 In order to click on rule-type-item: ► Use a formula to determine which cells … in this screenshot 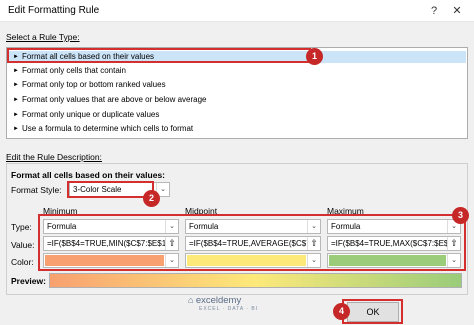, I will do `click(237, 129)`.